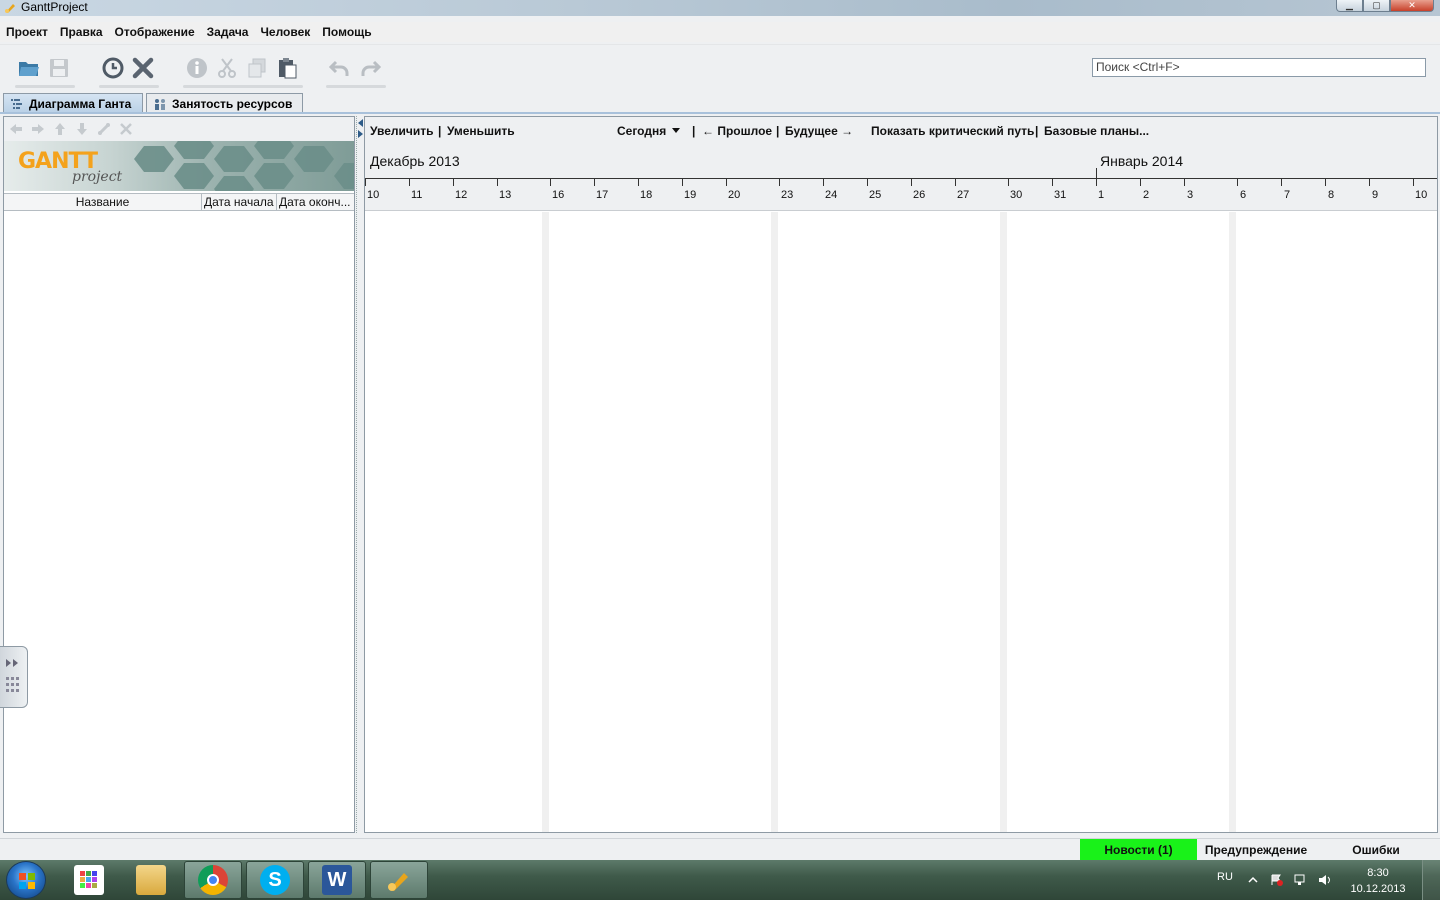 The image size is (1440, 900). I want to click on menu-task: Задача, so click(228, 32).